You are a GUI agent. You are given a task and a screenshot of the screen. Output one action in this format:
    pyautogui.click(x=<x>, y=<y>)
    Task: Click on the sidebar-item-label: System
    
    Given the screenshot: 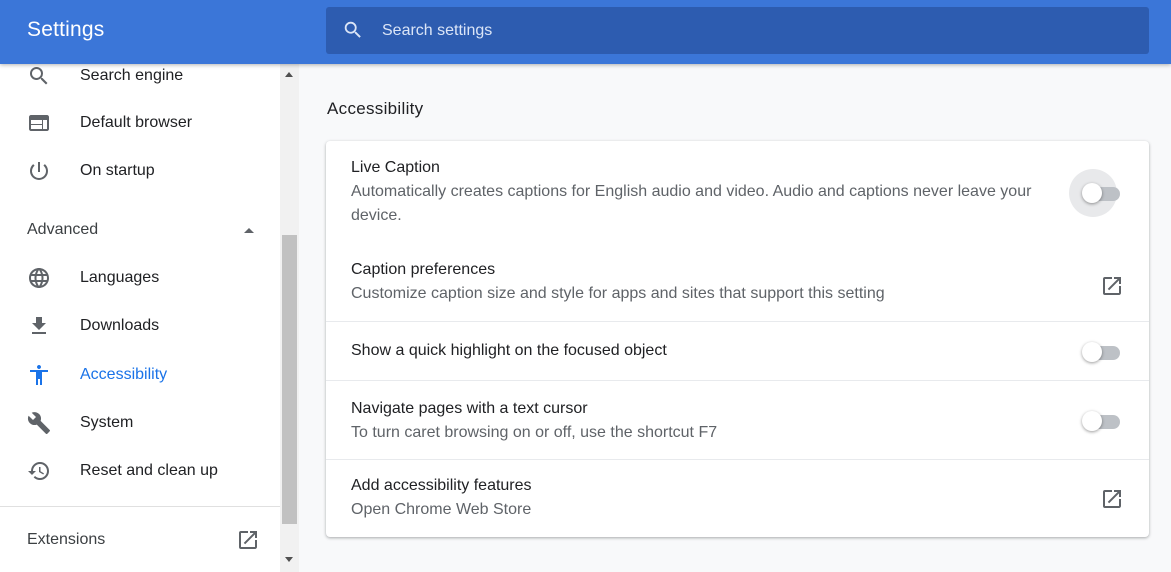 What is the action you would take?
    pyautogui.click(x=107, y=422)
    